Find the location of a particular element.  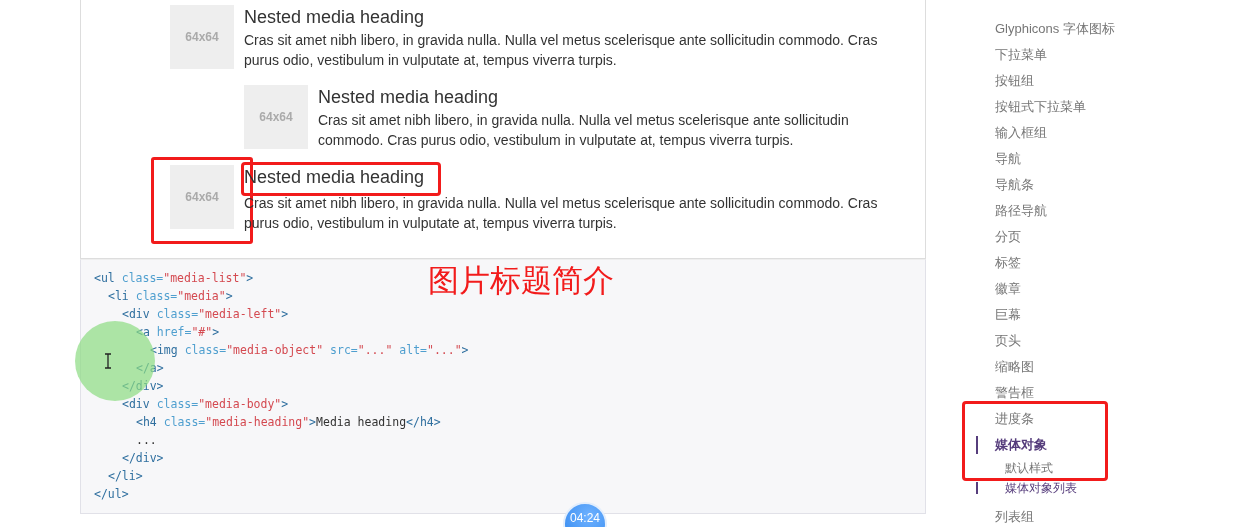

nav-link: 巨幕 is located at coordinates (998, 315).